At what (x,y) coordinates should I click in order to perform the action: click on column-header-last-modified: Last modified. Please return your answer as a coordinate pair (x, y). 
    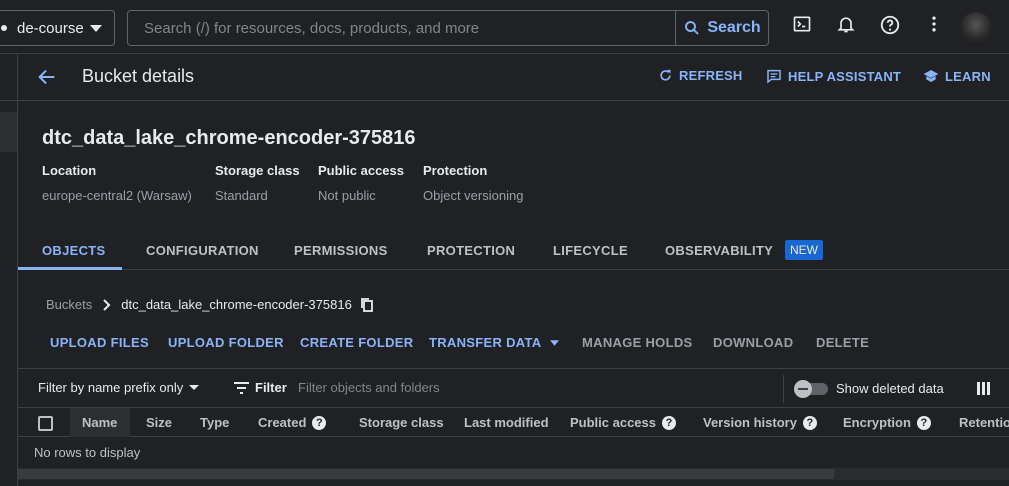
    Looking at the image, I should click on (506, 422).